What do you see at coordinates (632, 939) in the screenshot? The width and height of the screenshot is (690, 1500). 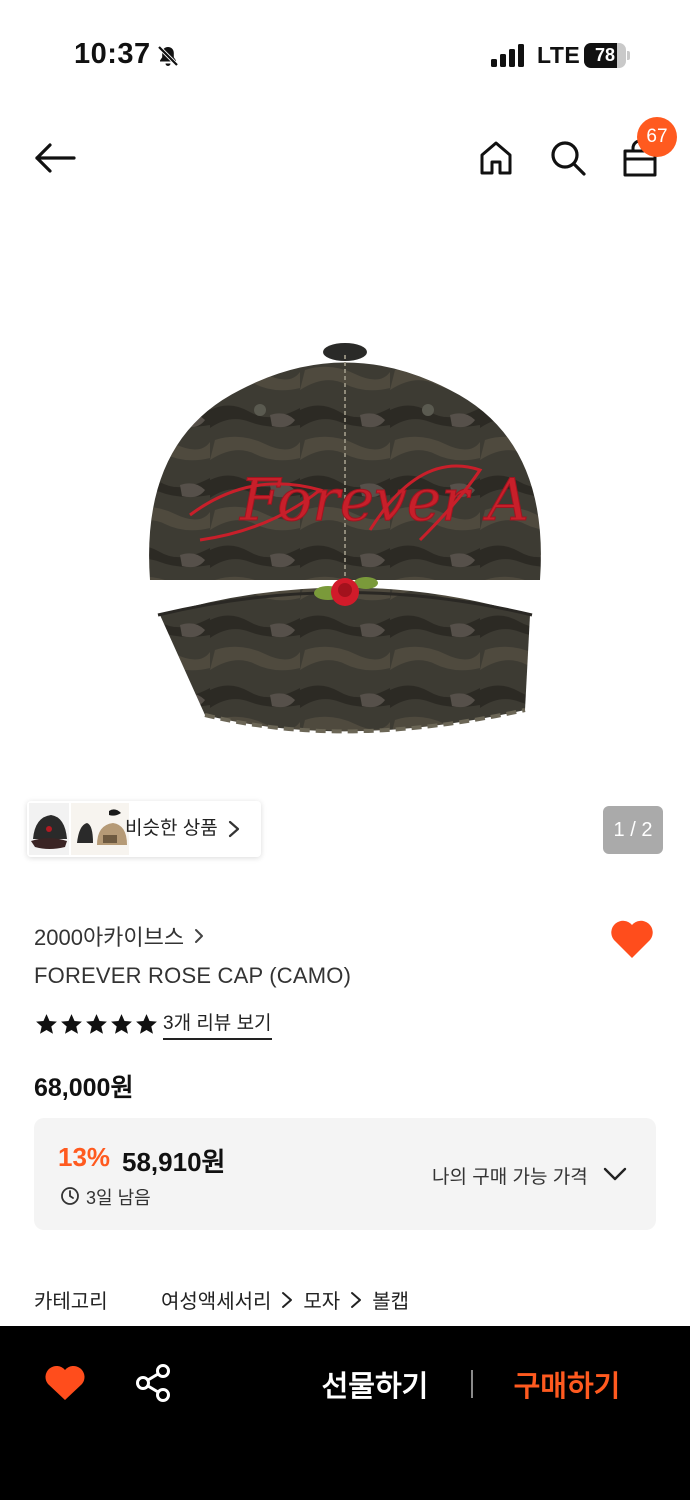 I see `wishlist-heart-button` at bounding box center [632, 939].